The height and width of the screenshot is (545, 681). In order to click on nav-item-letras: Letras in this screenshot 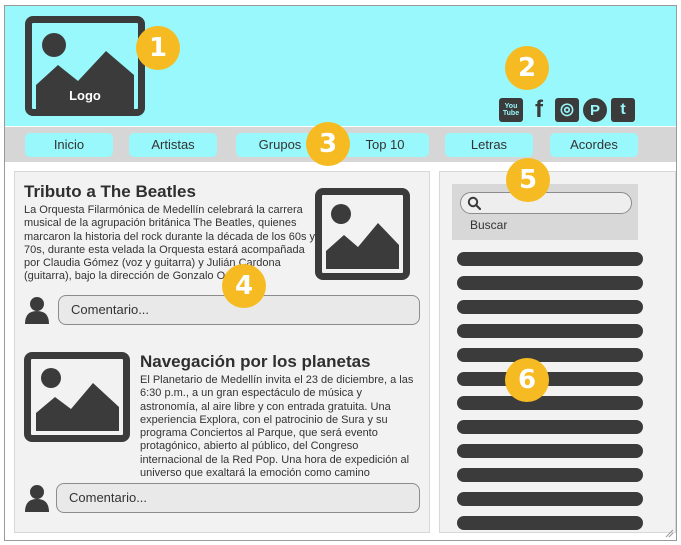, I will do `click(489, 145)`.